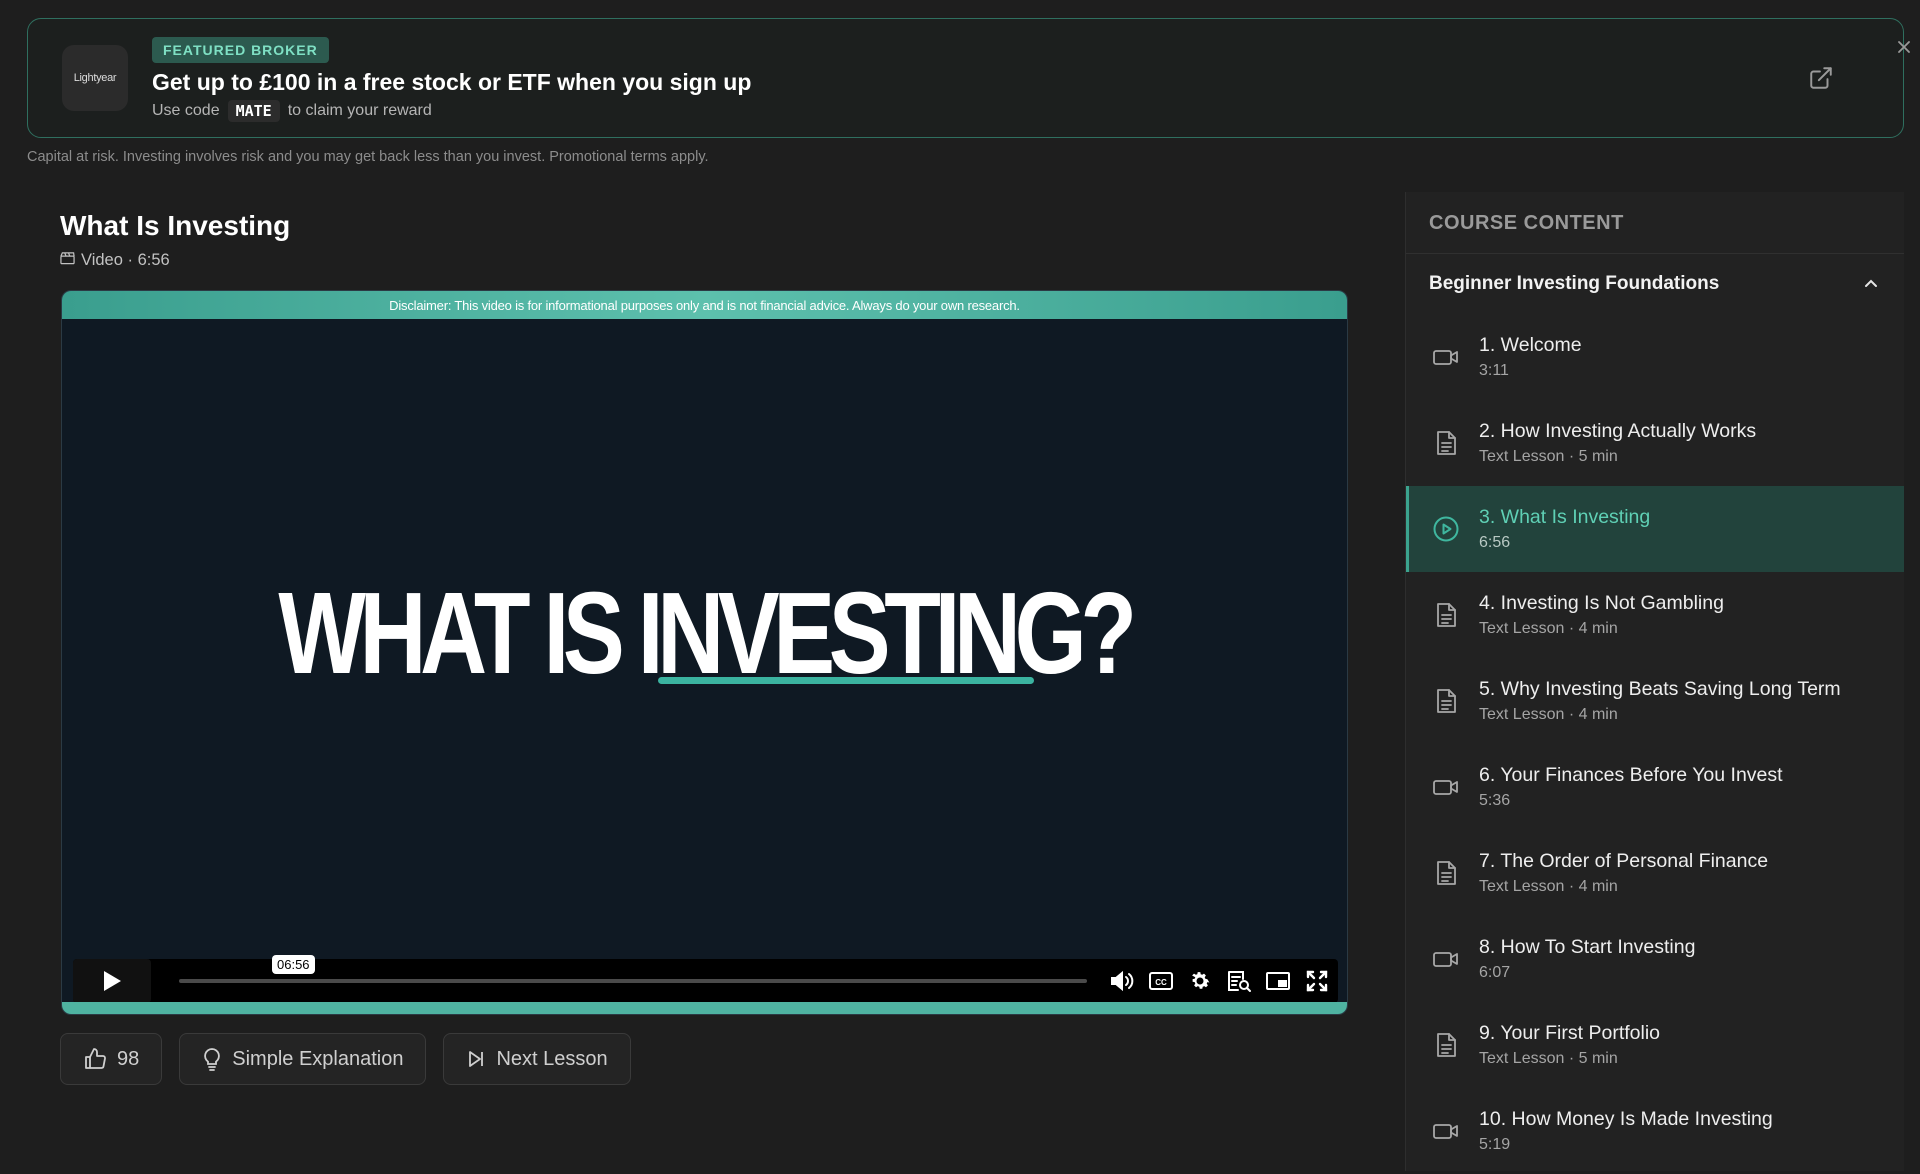  Describe the element at coordinates (1530, 357) in the screenshot. I see `lesson-item-text: 1. Welcome 3:11` at that location.